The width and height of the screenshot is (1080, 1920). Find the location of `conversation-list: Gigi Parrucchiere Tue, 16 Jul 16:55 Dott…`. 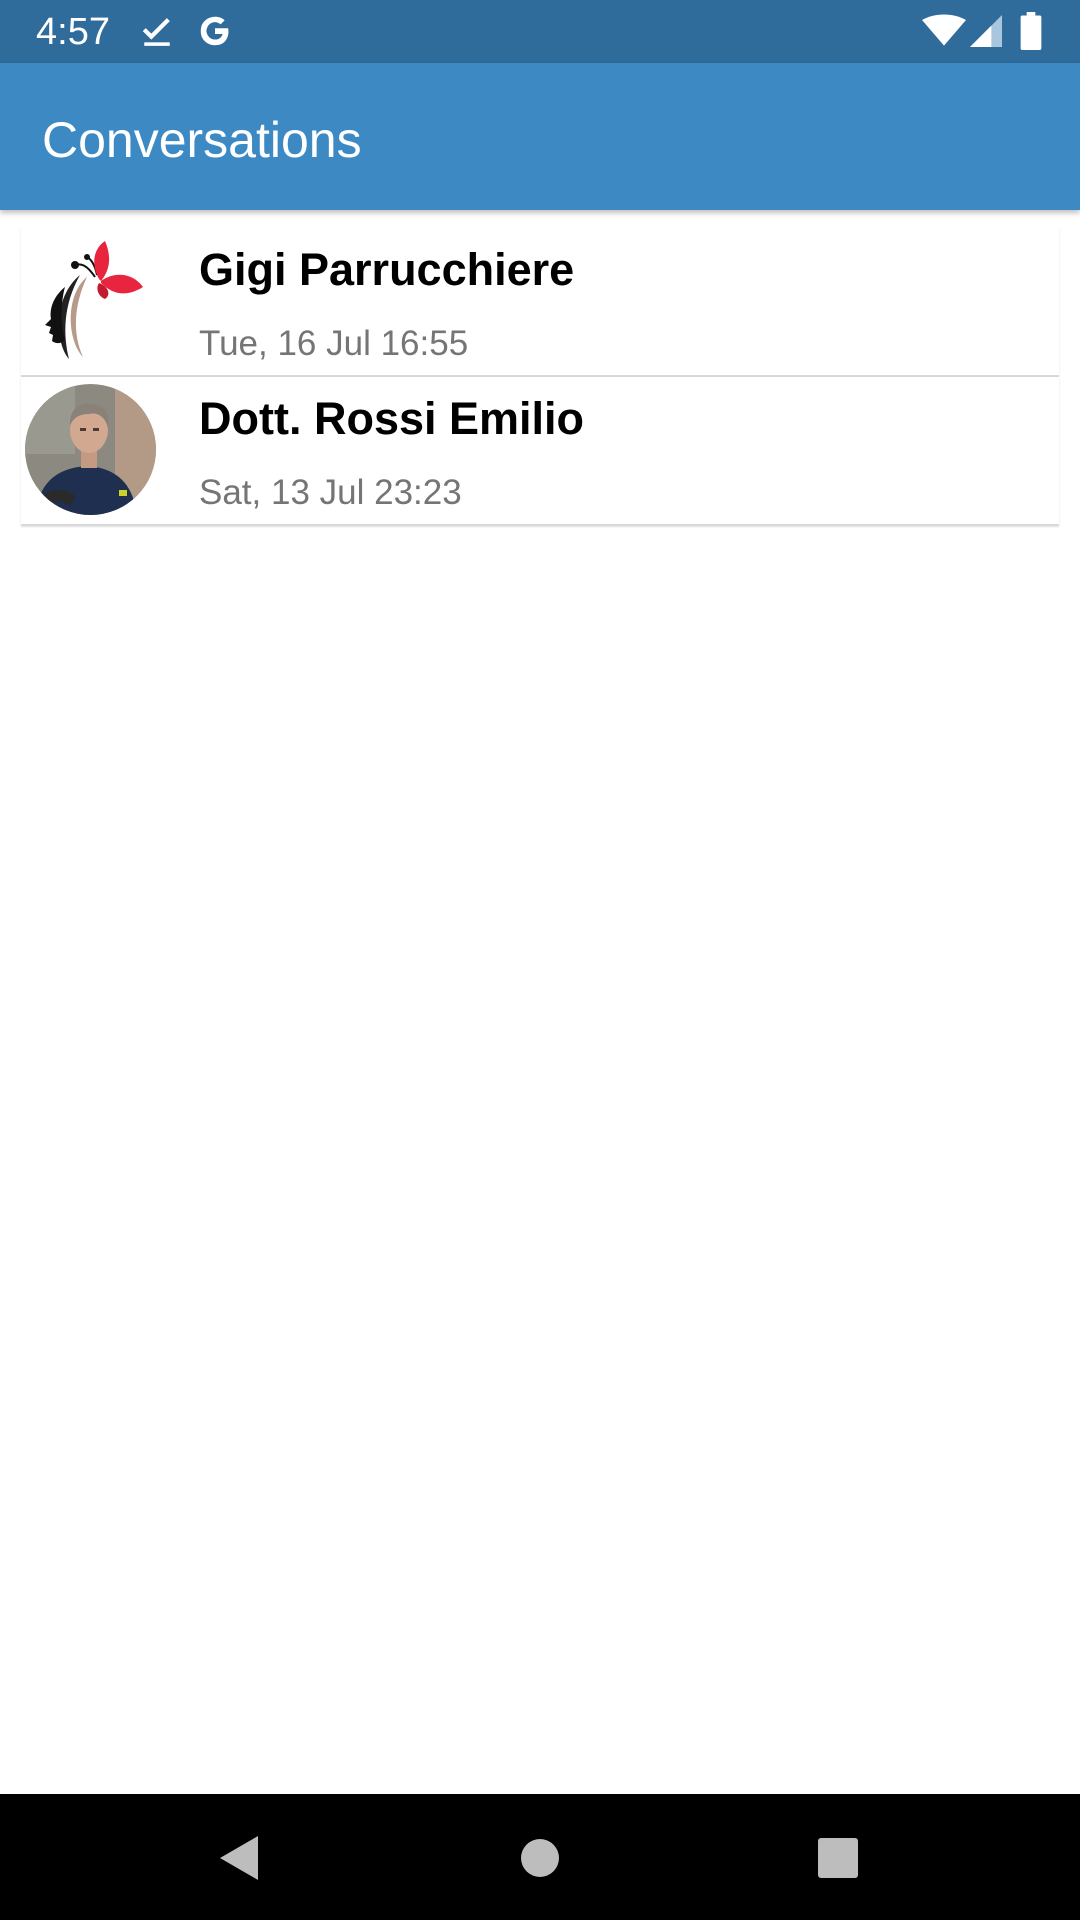

conversation-list: Gigi Parrucchiere Tue, 16 Jul 16:55 Dott… is located at coordinates (540, 377).